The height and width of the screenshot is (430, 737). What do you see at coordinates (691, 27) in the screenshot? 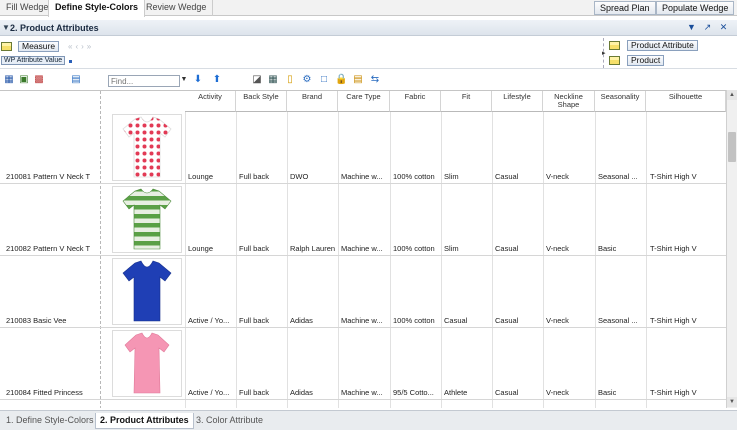
I see `dropdown-arrow-icon: ▼` at bounding box center [691, 27].